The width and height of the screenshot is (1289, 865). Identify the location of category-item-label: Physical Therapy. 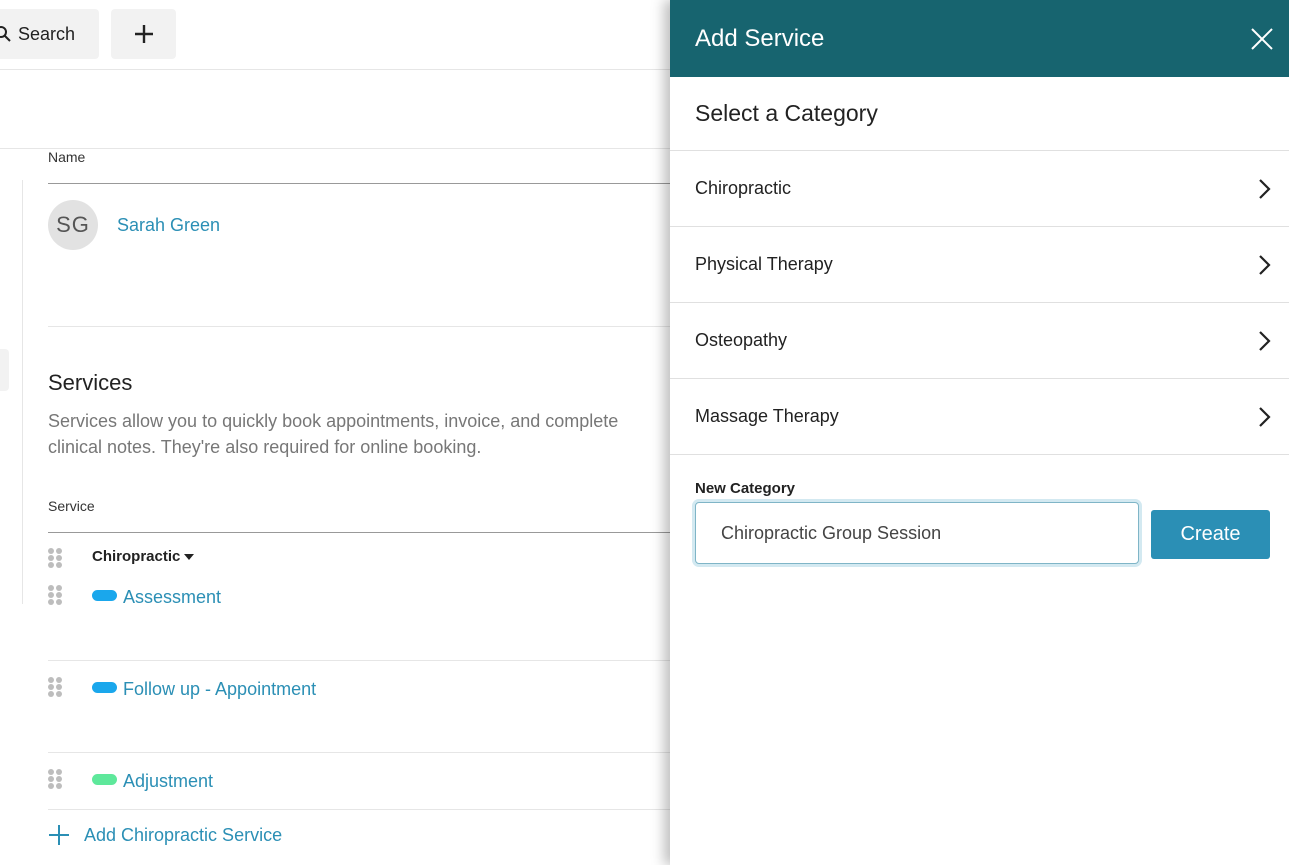
(764, 264).